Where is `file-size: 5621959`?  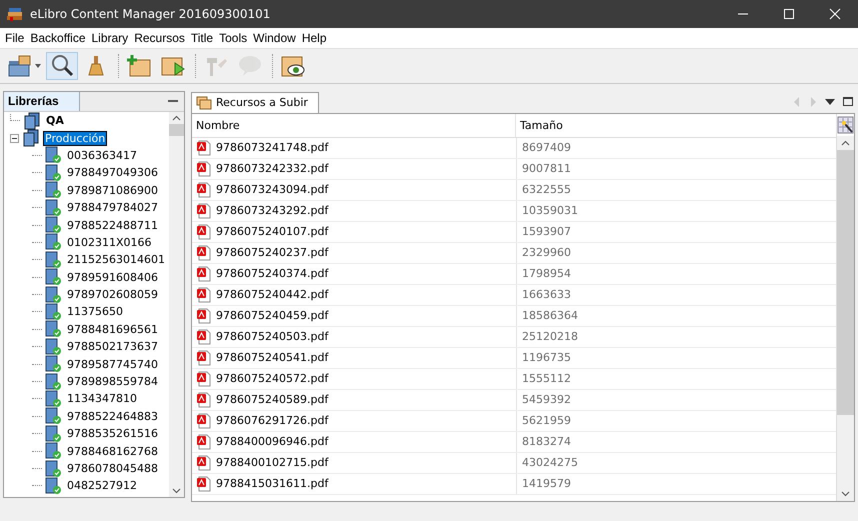 file-size: 5621959 is located at coordinates (546, 421).